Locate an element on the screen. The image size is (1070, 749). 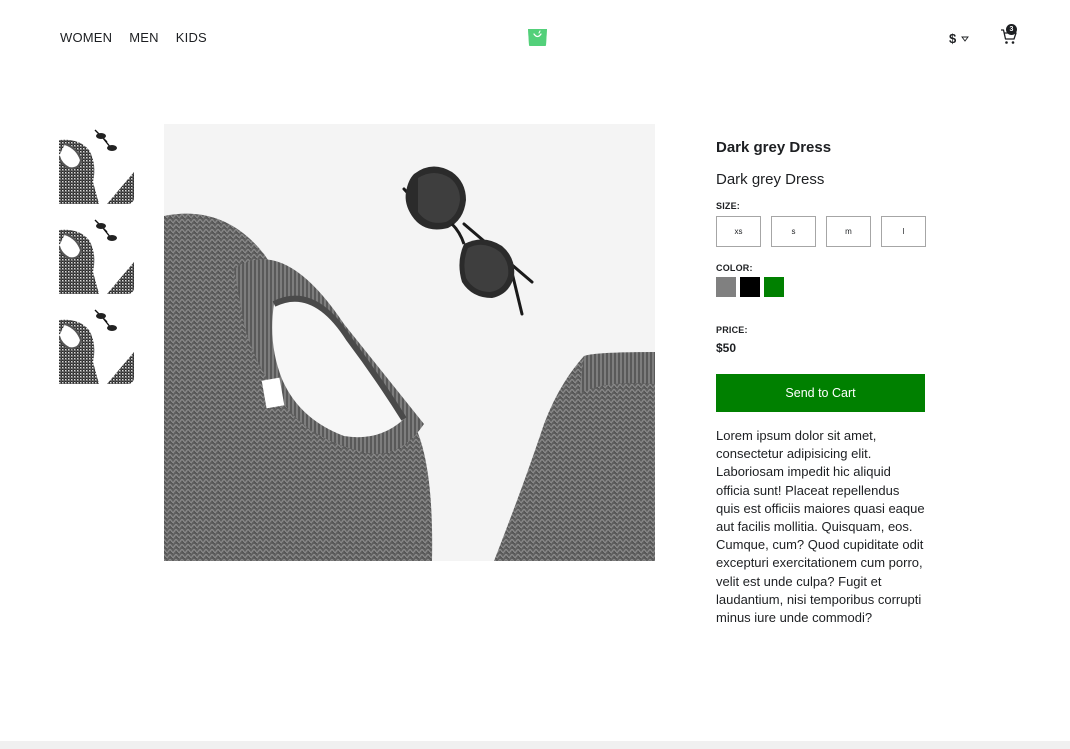
size-options: xs s m l is located at coordinates (821, 231).